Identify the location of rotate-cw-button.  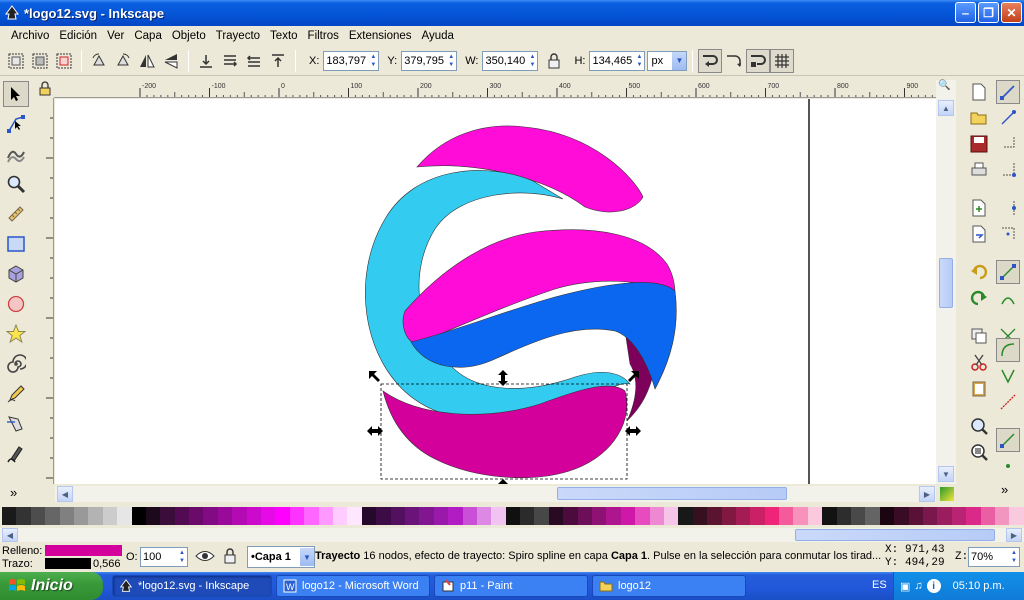
(123, 61).